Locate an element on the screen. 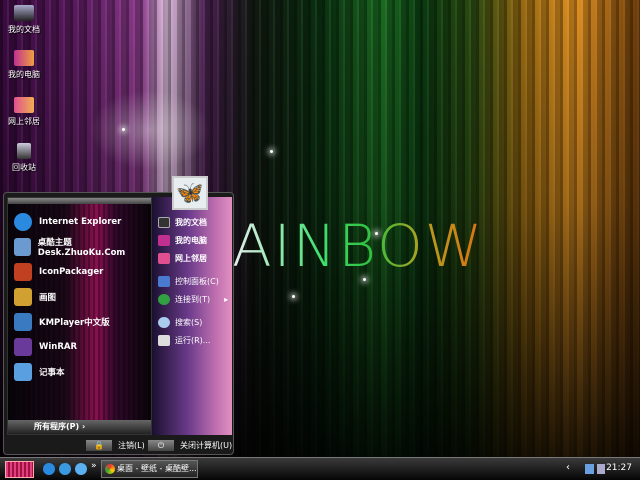 This screenshot has width=640, height=480. place-connect-to: 连接到(T) ▸ is located at coordinates (192, 299).